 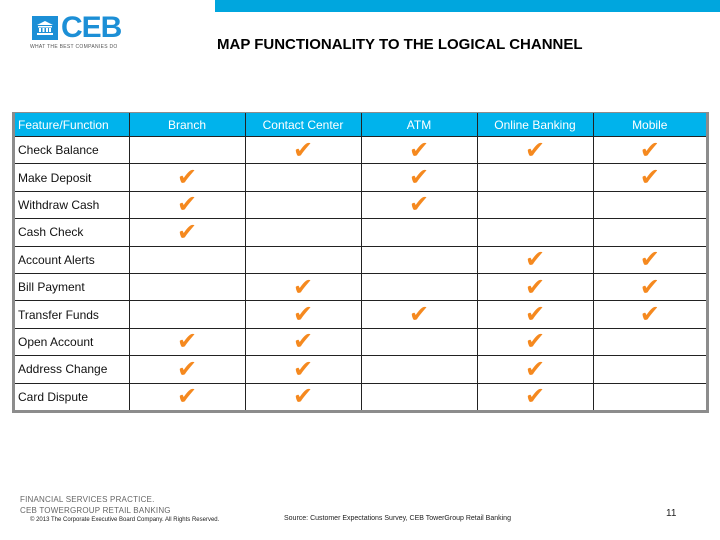 What do you see at coordinates (671, 513) in the screenshot?
I see `page-number: 11` at bounding box center [671, 513].